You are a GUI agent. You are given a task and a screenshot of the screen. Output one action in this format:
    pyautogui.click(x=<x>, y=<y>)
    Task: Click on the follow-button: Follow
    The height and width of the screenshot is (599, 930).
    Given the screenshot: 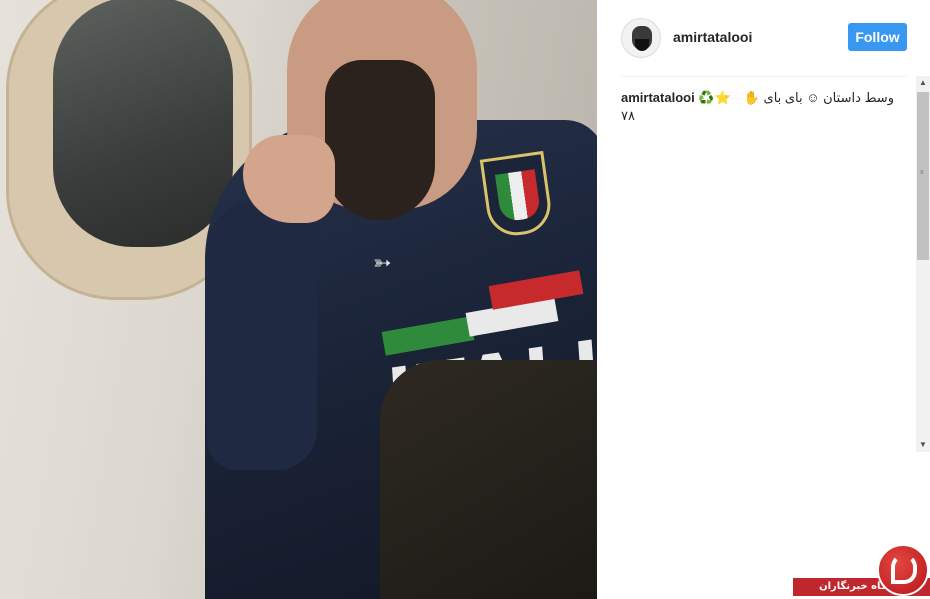 What is the action you would take?
    pyautogui.click(x=877, y=37)
    